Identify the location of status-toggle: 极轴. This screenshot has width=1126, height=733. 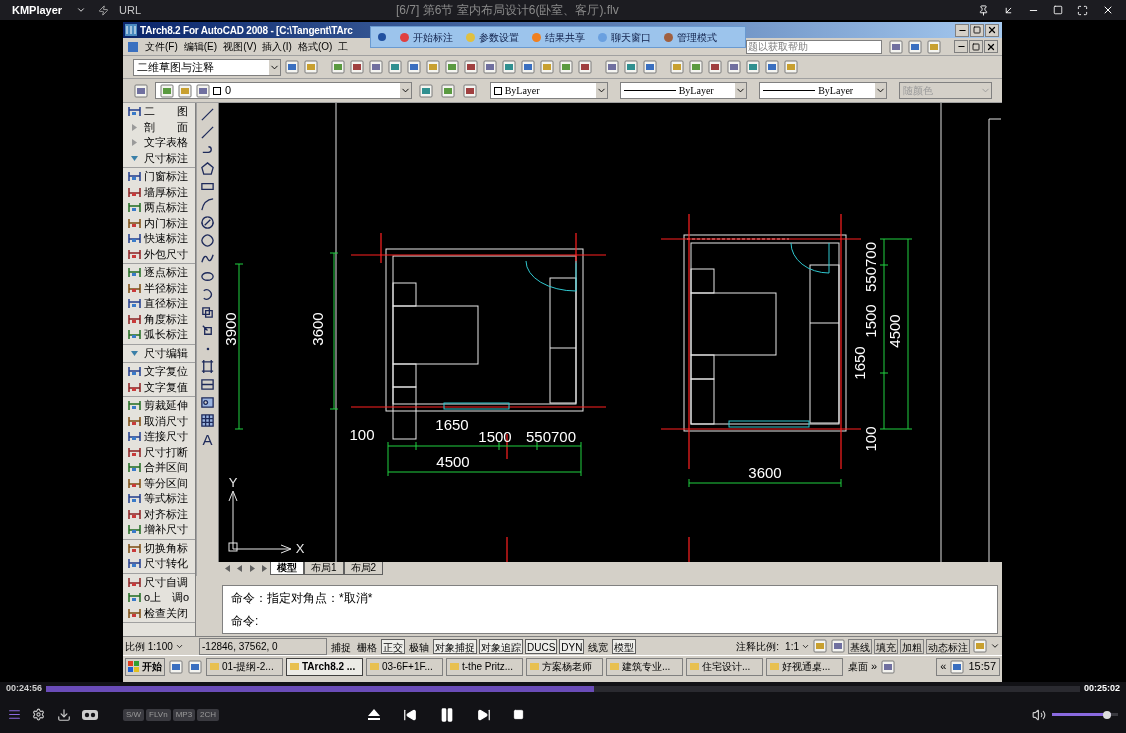
(419, 646).